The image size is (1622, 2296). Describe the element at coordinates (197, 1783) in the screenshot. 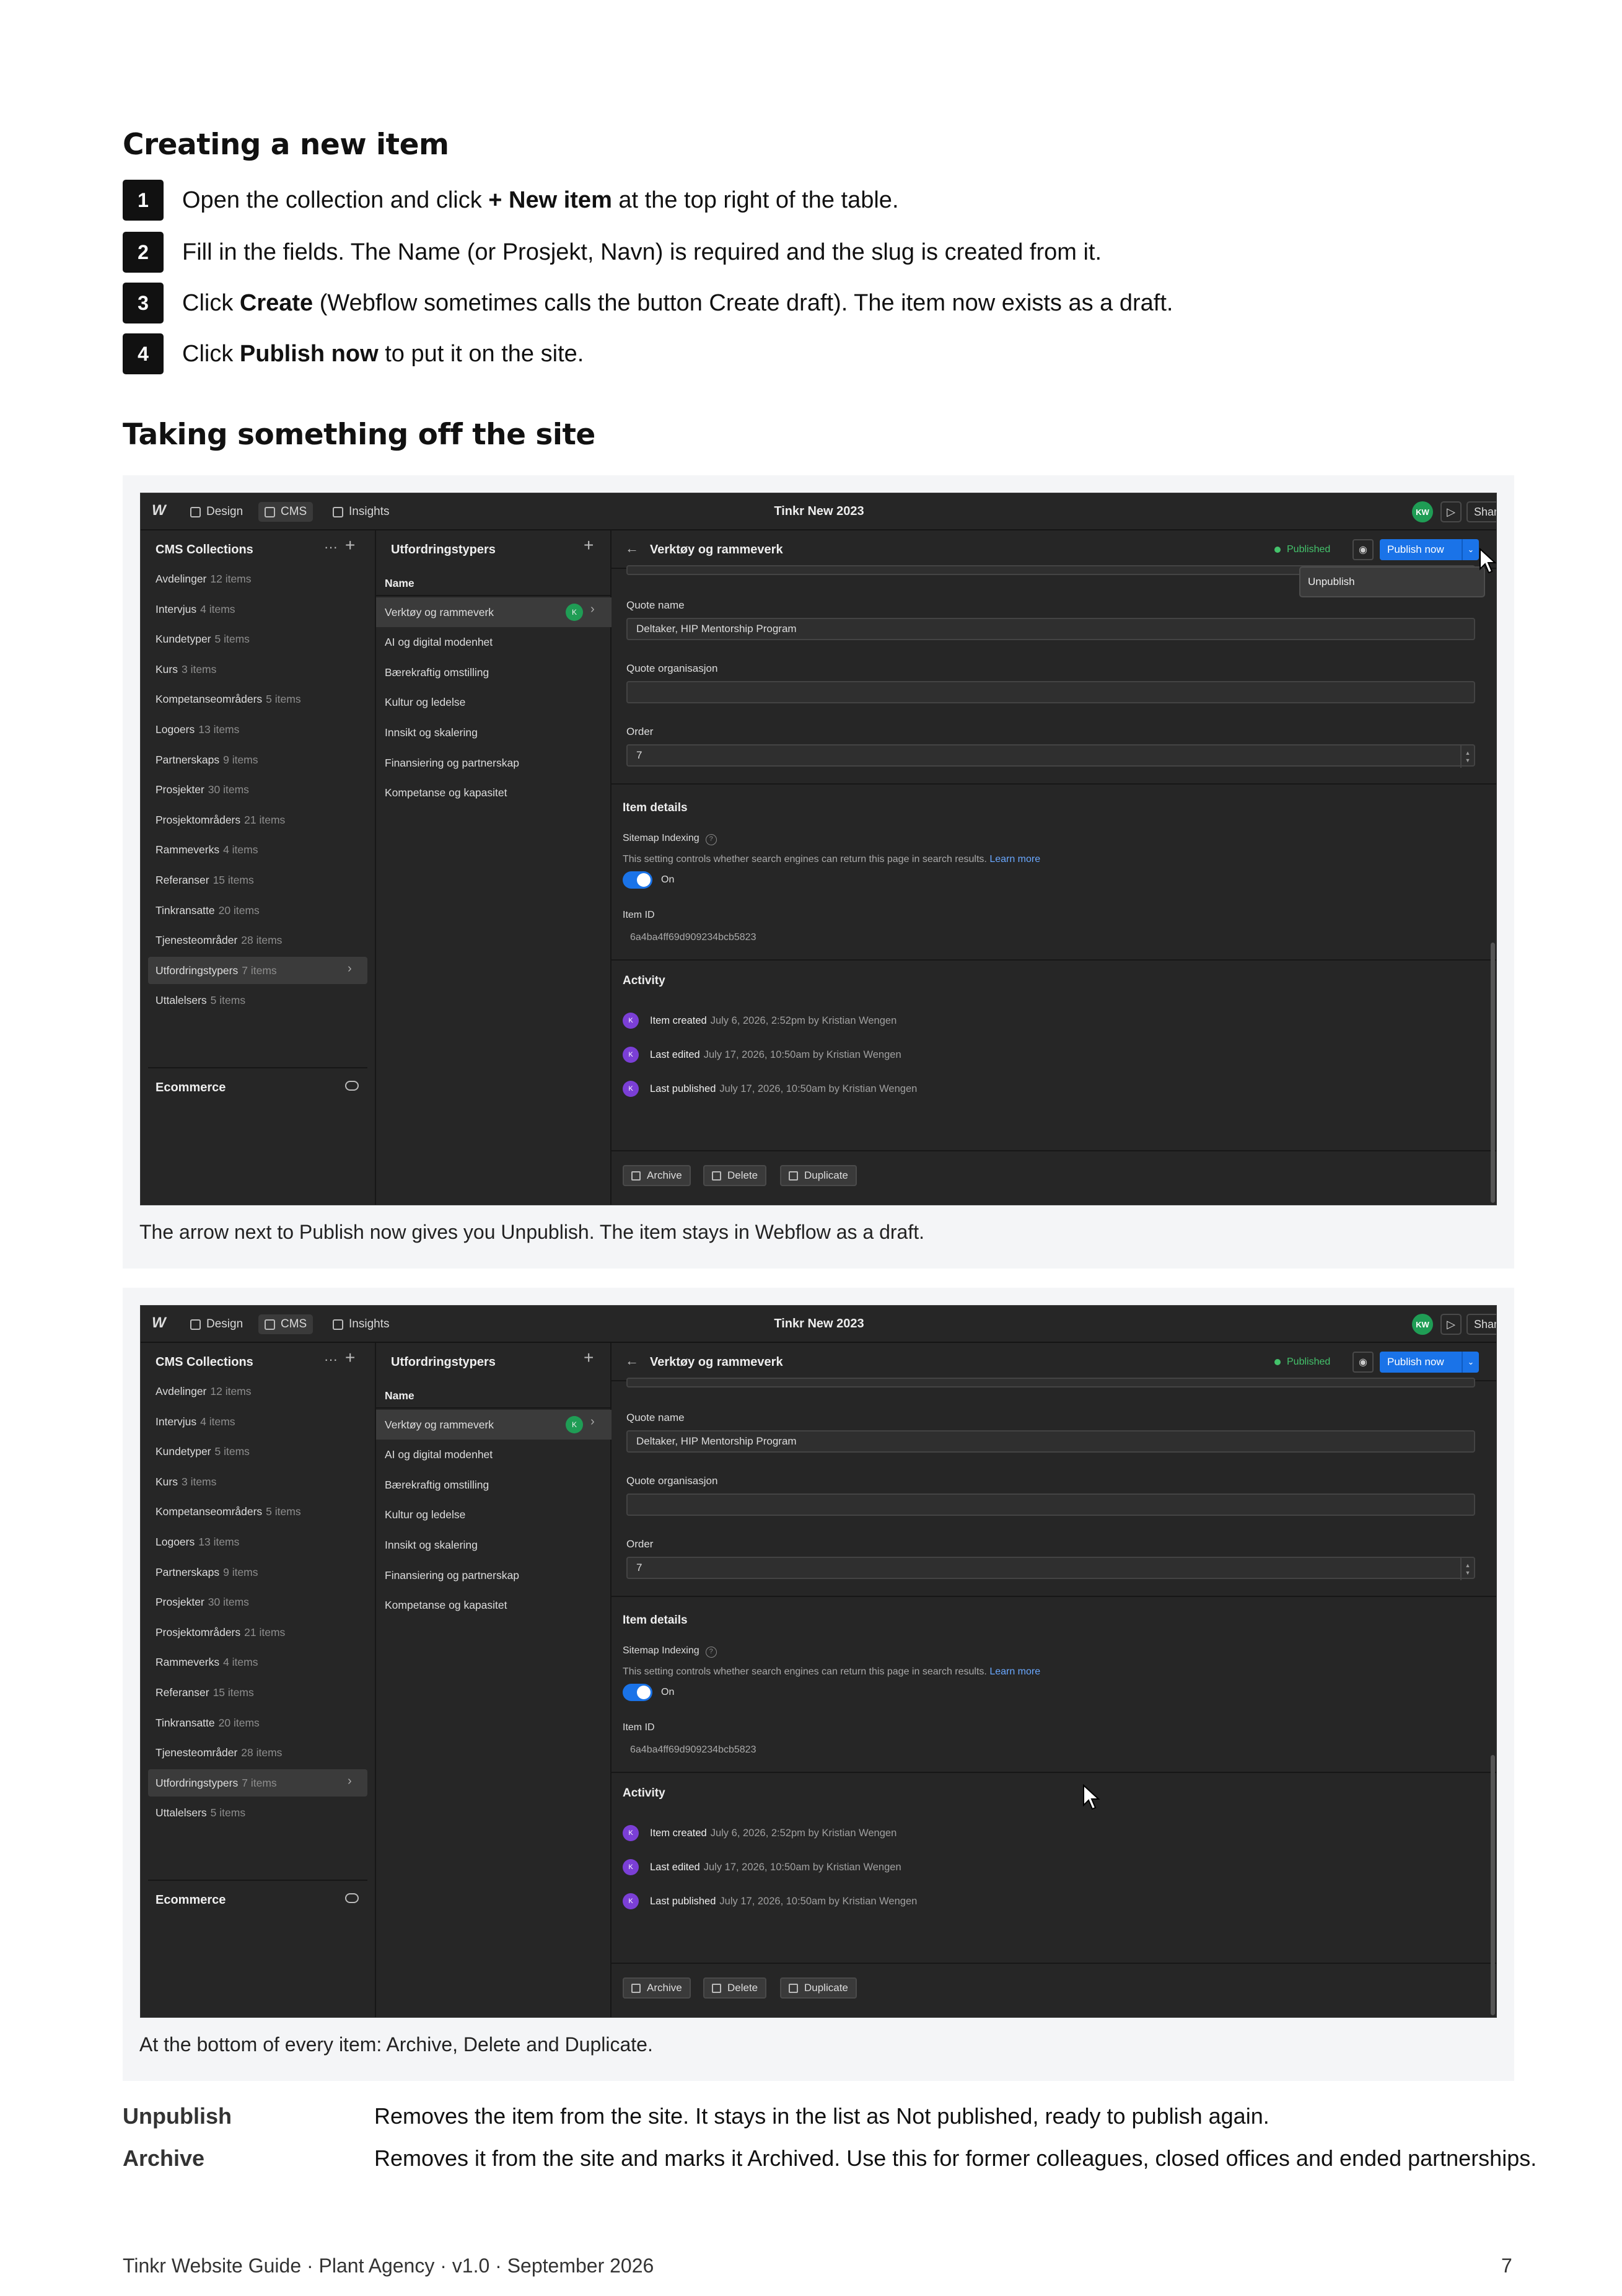

I see `collection-name: Utfordringstypers` at that location.